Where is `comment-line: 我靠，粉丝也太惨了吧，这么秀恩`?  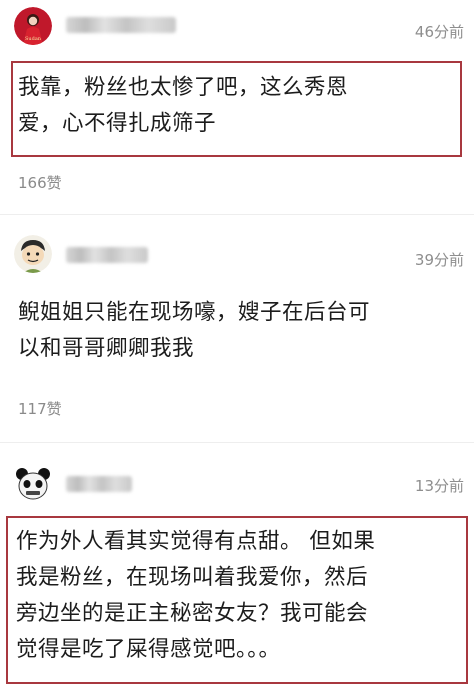 comment-line: 我靠，粉丝也太惨了吧，这么秀恩 is located at coordinates (183, 87).